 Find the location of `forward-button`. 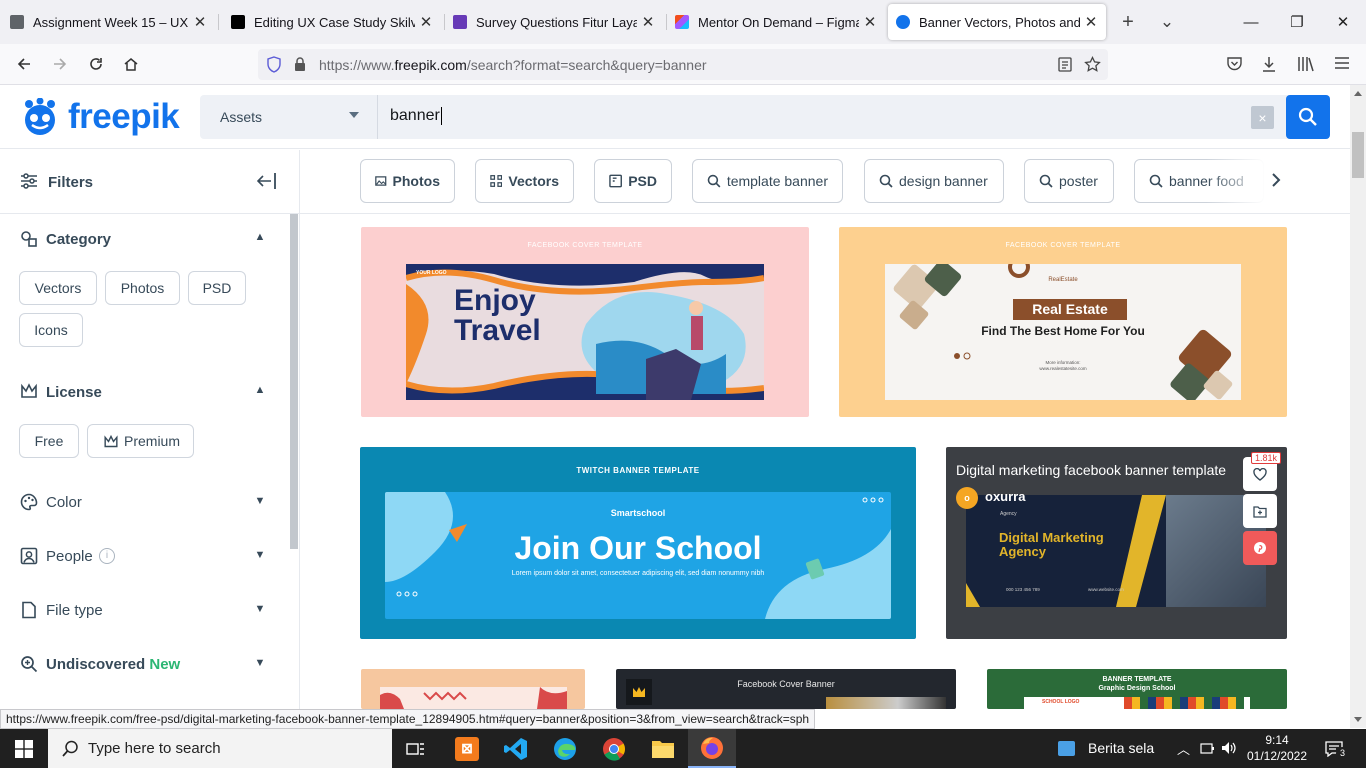

forward-button is located at coordinates (60, 64).